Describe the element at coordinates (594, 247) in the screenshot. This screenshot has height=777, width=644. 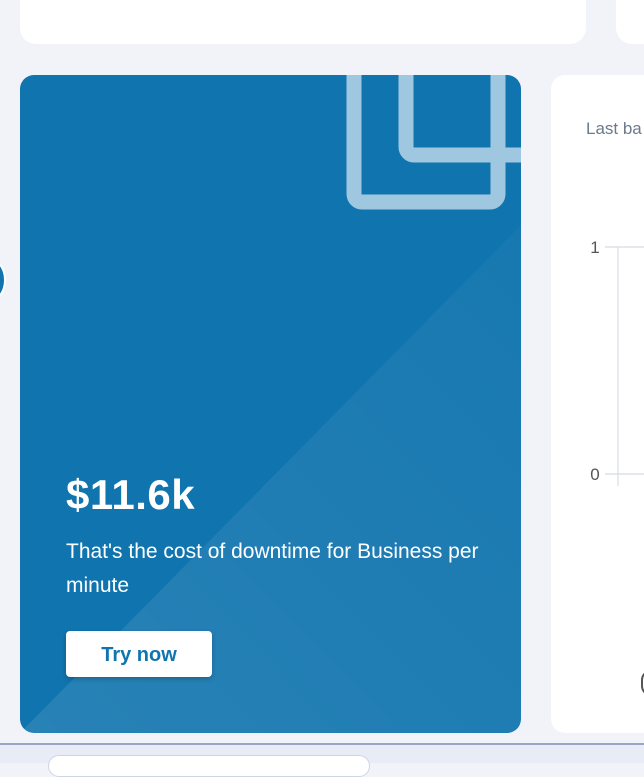
I see `y-tick-label: 1` at that location.